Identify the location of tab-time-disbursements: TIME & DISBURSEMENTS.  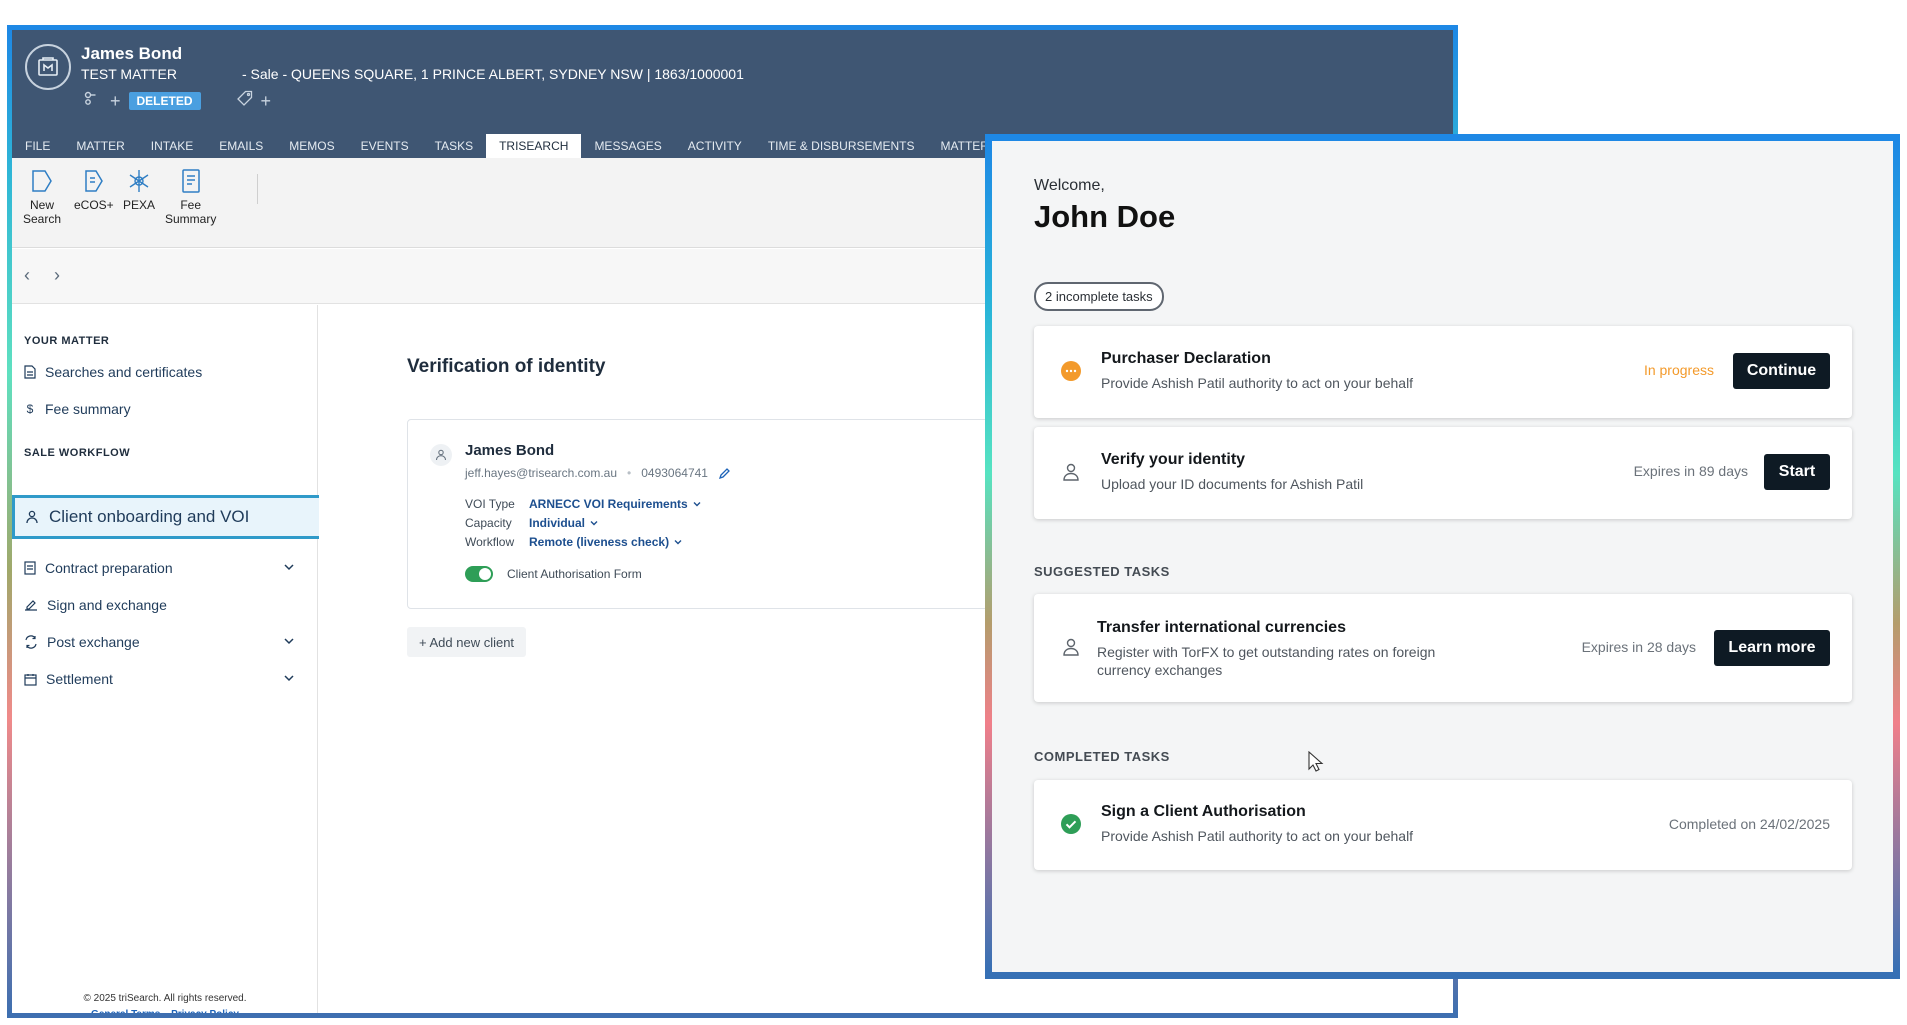
(841, 146).